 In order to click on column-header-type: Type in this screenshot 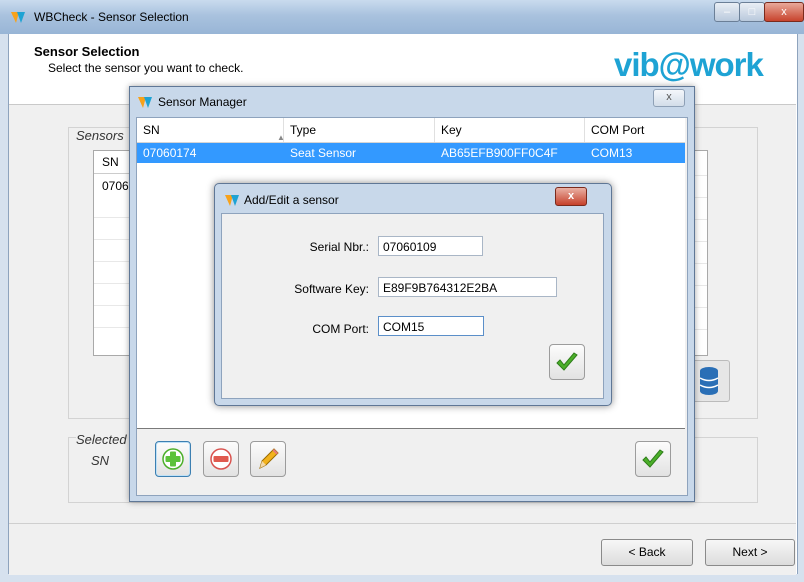, I will do `click(359, 130)`.